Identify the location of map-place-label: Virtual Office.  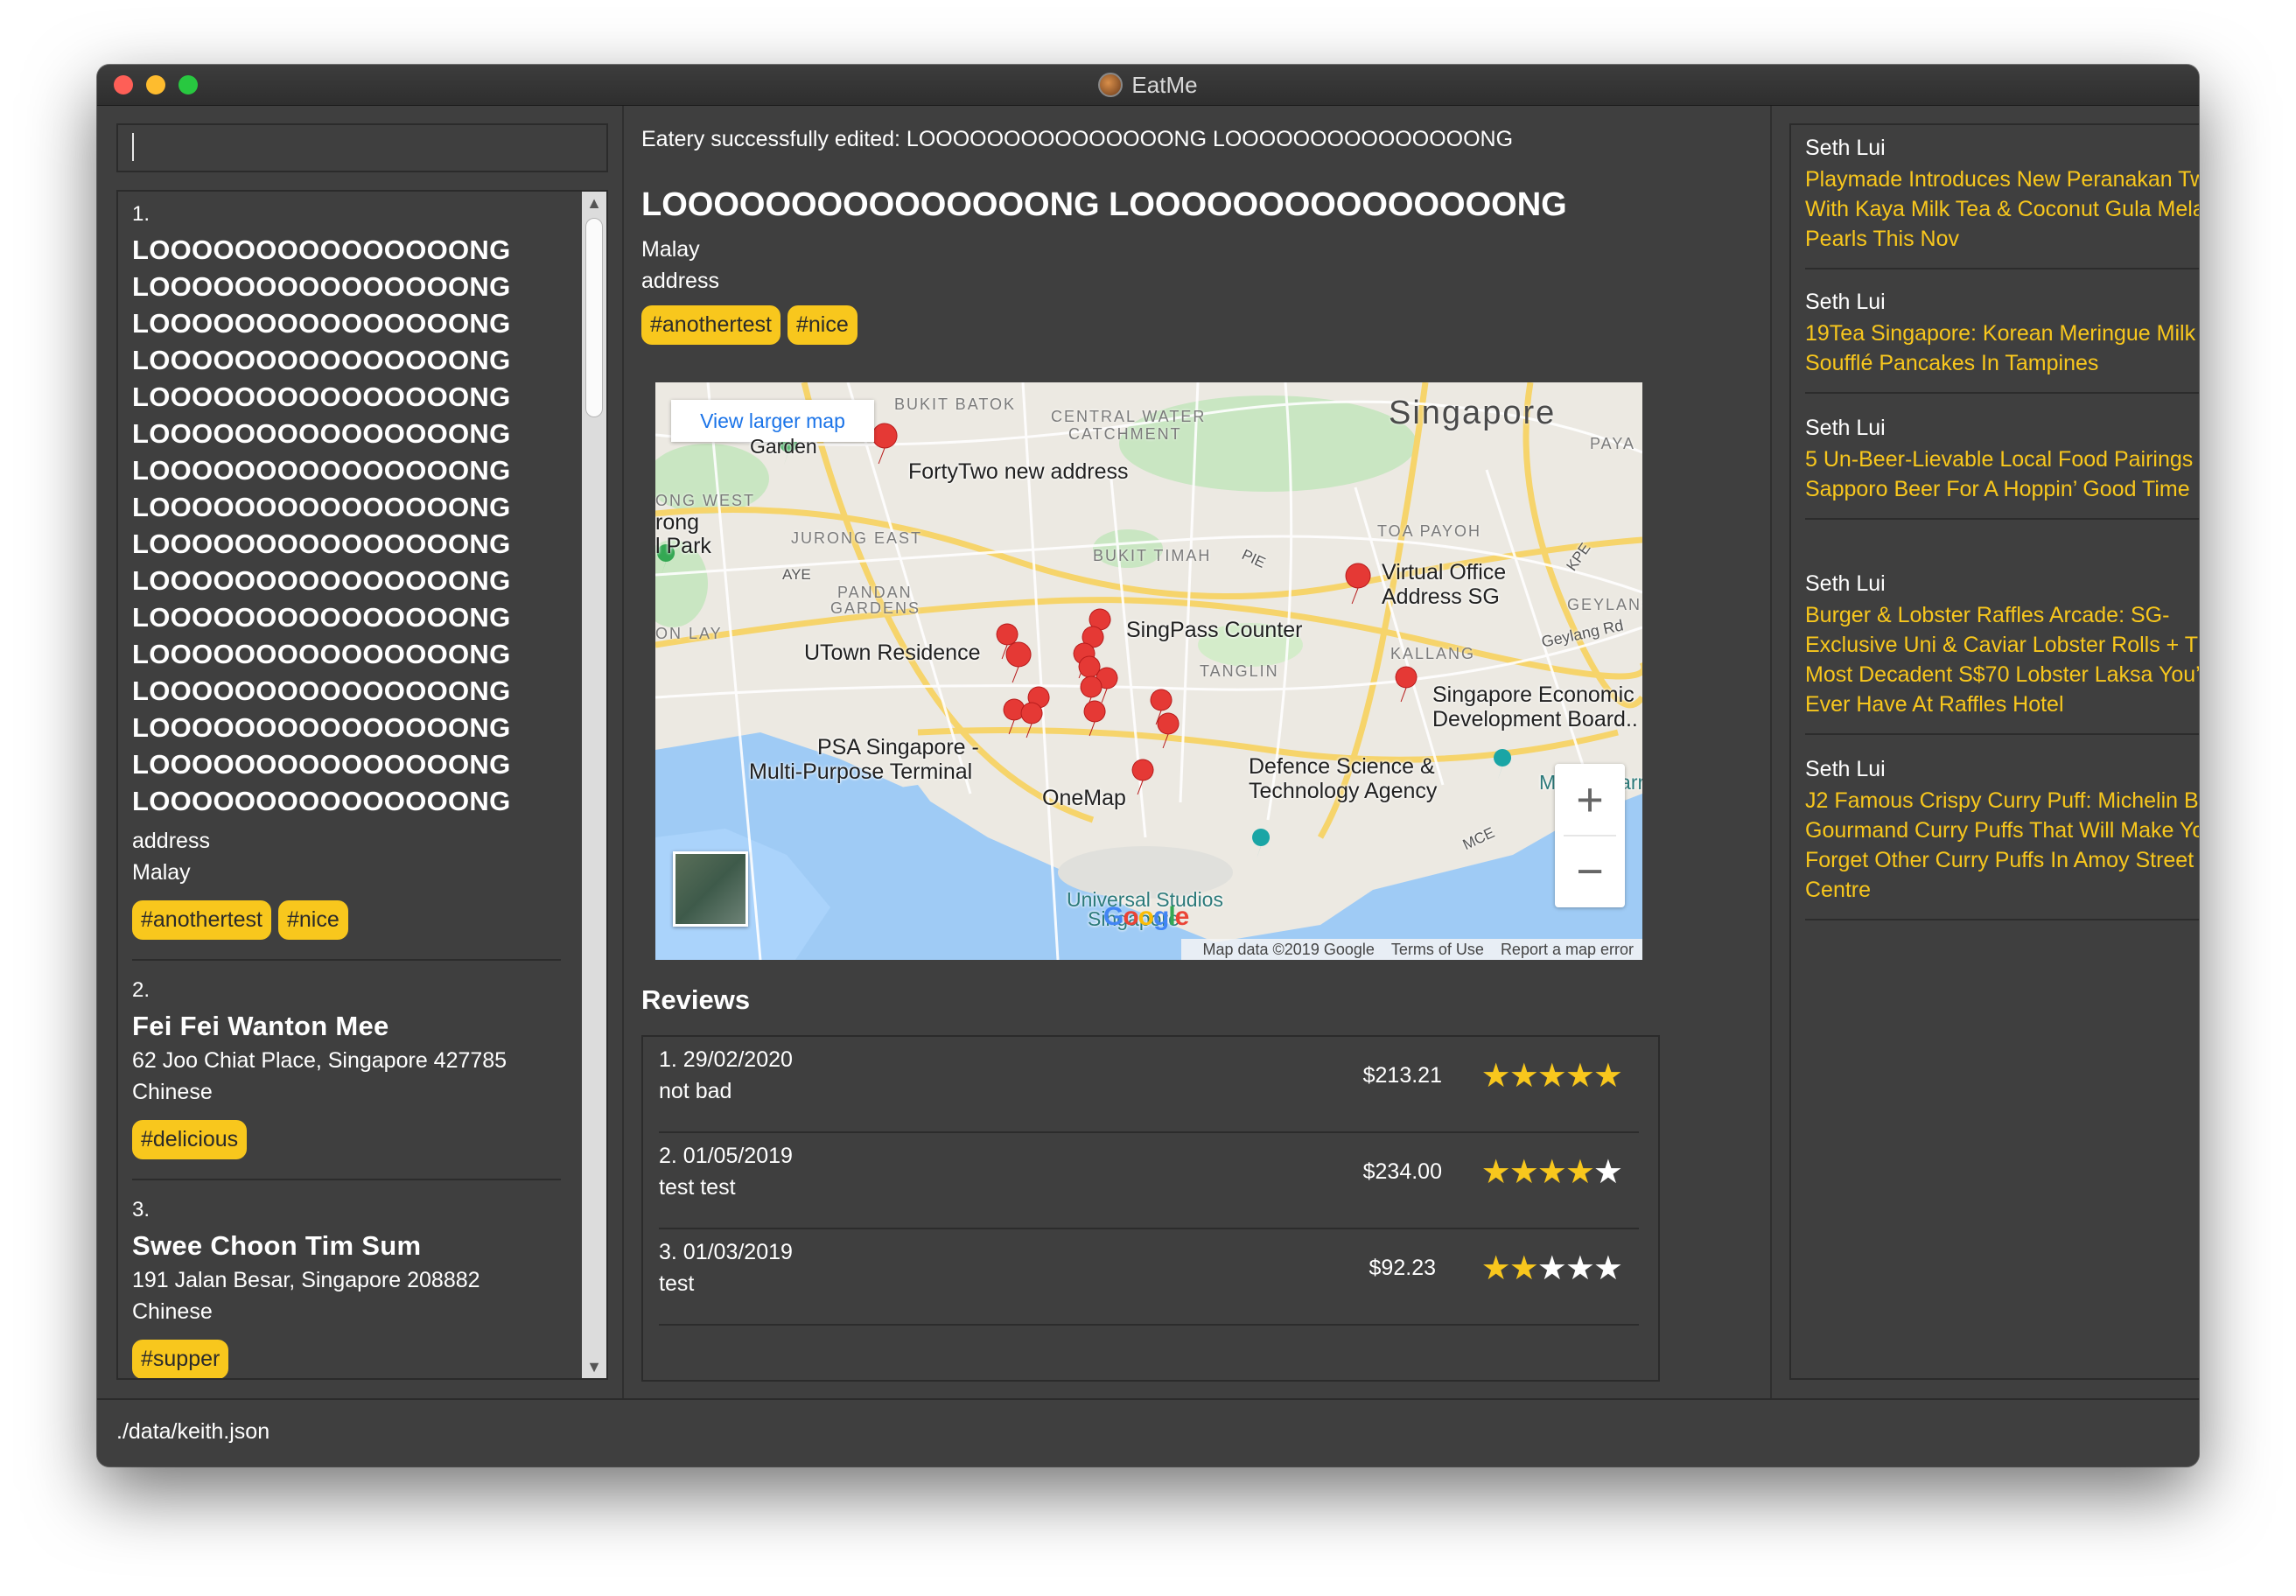
(1444, 572).